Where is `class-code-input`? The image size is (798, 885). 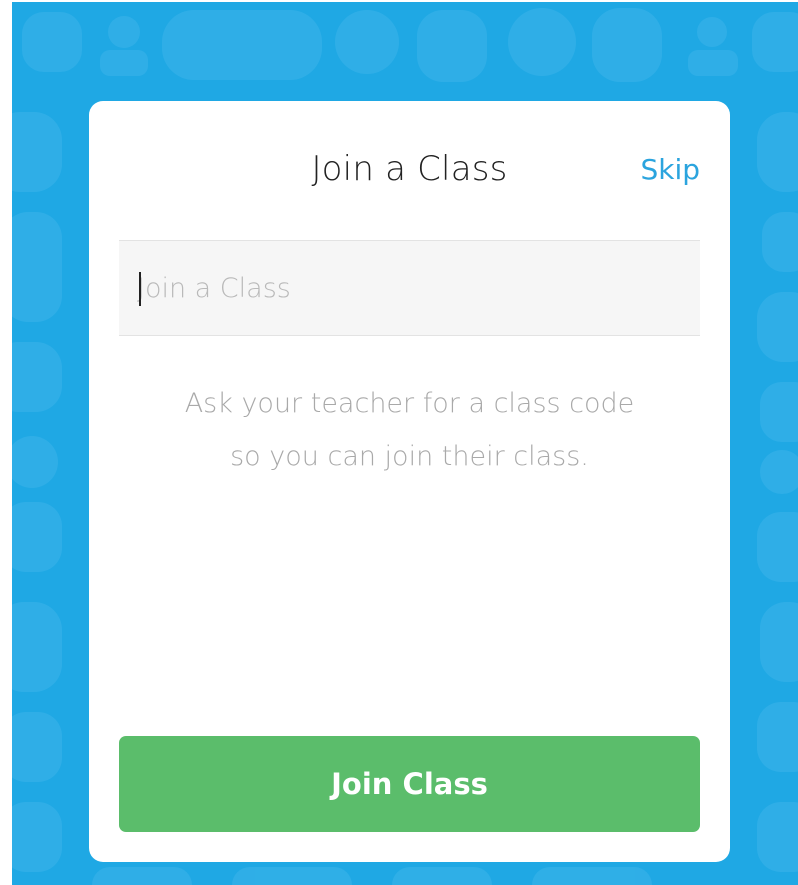
class-code-input is located at coordinates (412, 288).